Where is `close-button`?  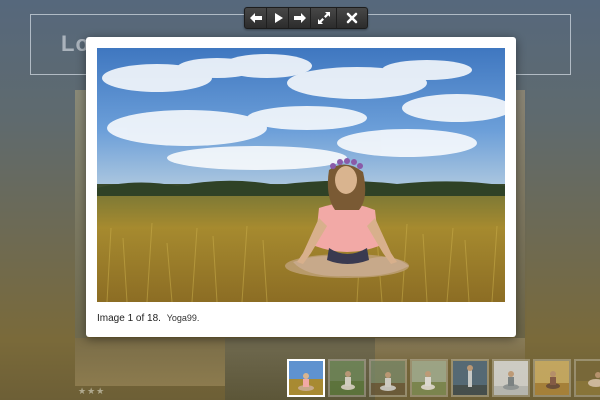 close-button is located at coordinates (352, 18).